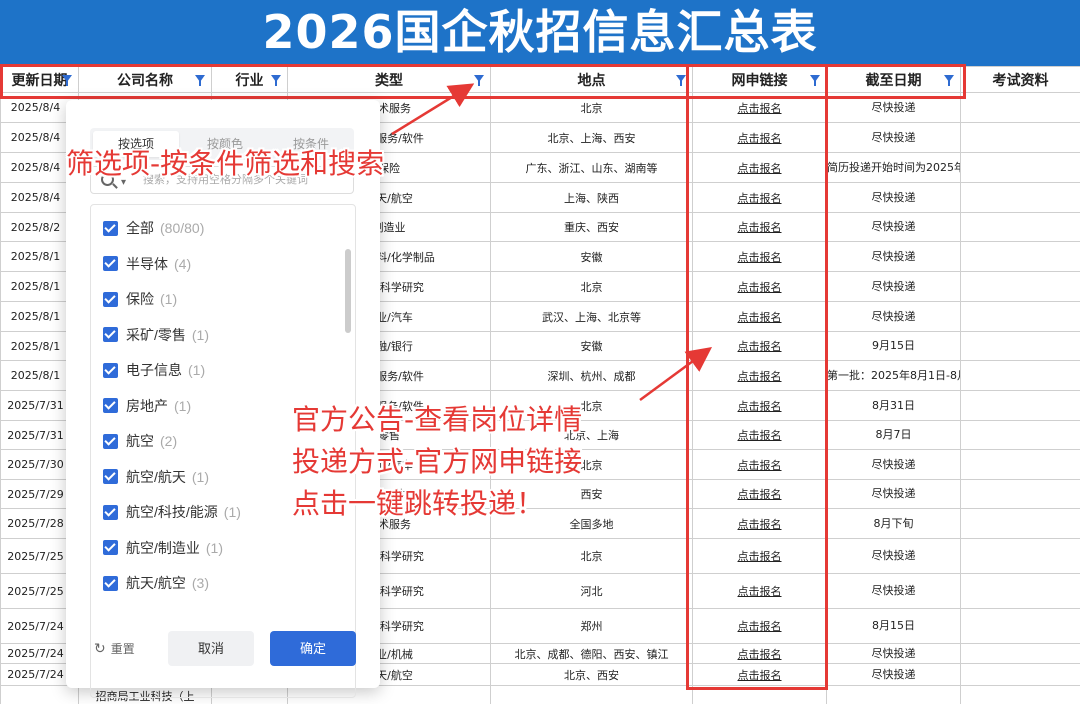 The height and width of the screenshot is (704, 1080). What do you see at coordinates (591, 556) in the screenshot?
I see `cell-location: 北京` at bounding box center [591, 556].